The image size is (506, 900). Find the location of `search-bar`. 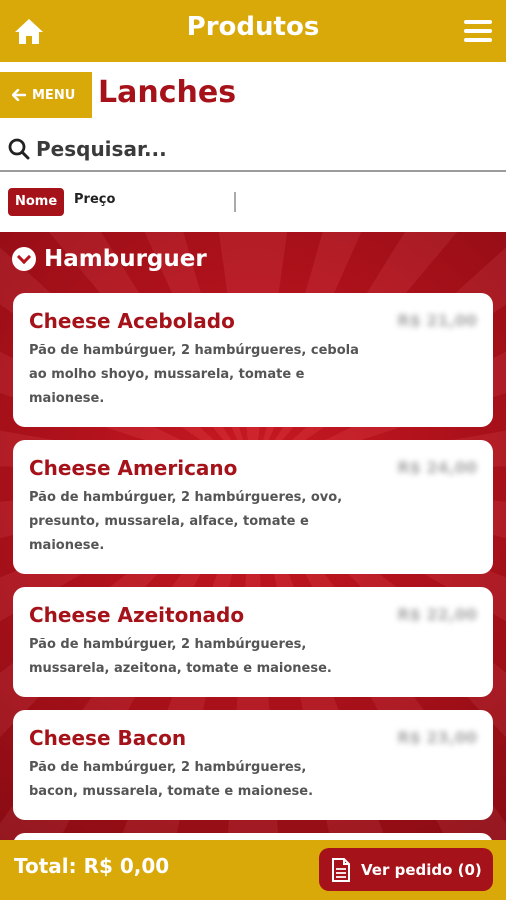

search-bar is located at coordinates (253, 150).